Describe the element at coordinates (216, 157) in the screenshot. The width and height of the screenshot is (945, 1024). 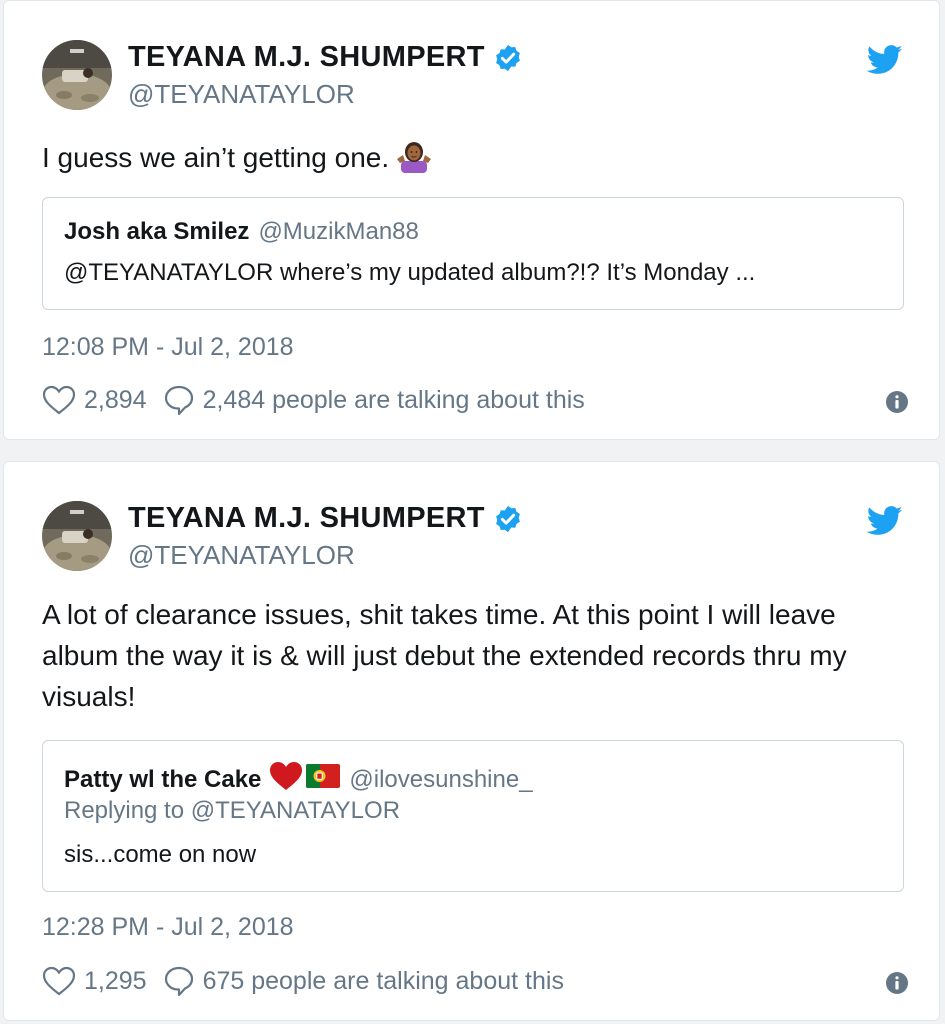
I see `tweet-text-content: I guess we ain’t getting one.` at that location.